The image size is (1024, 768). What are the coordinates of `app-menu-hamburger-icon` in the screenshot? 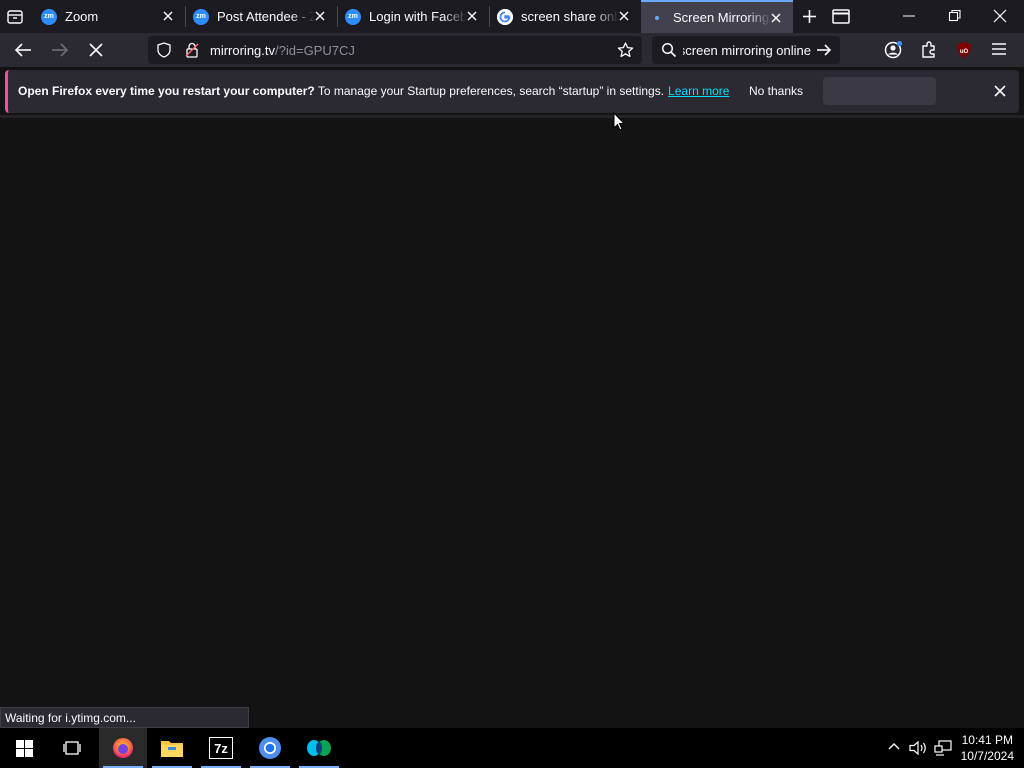 It's located at (999, 49).